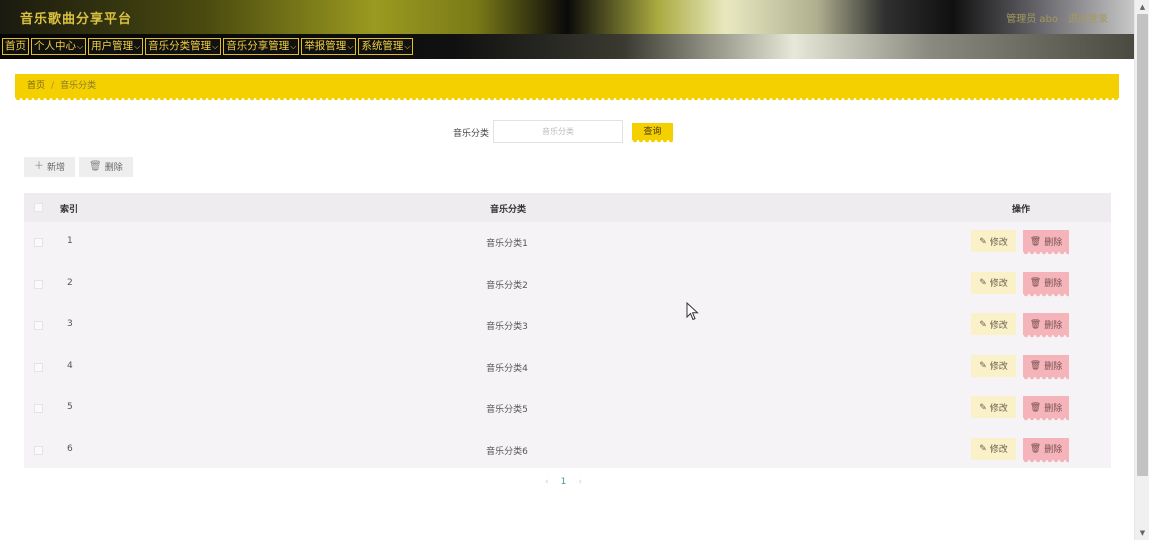 The width and height of the screenshot is (1149, 540). I want to click on batch-delete-label: 删除, so click(113, 167).